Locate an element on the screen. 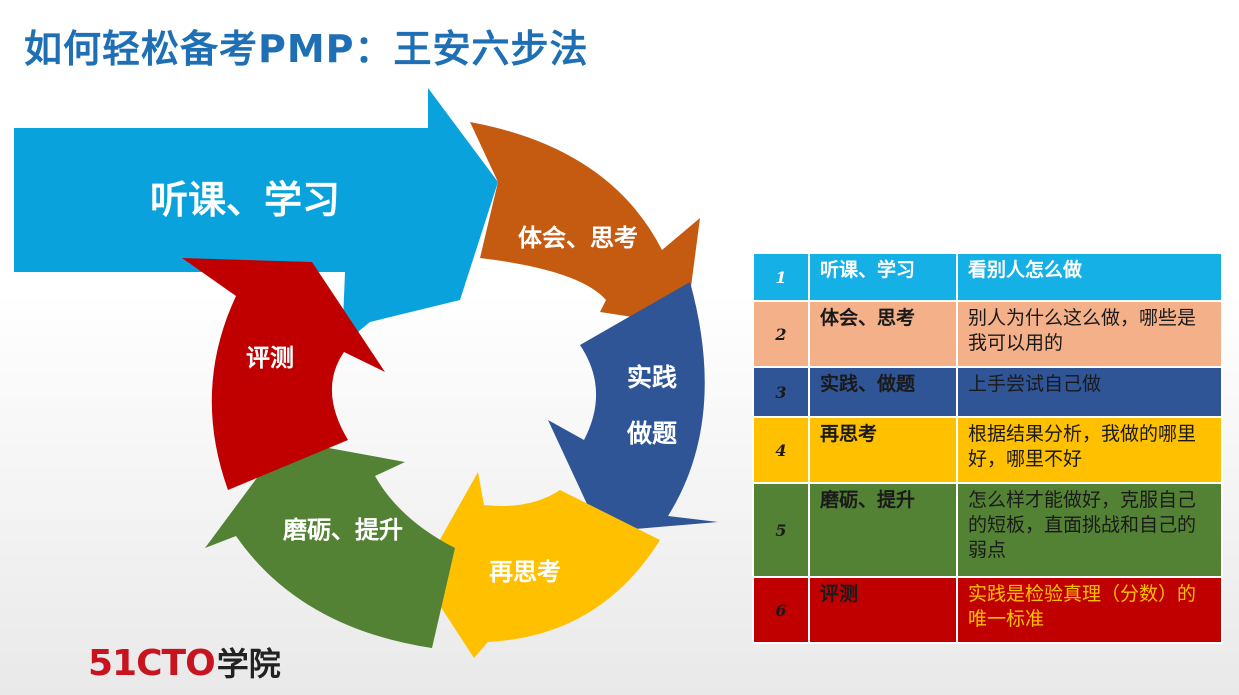 The image size is (1239, 695). table-row: 5 磨砺、提升 怎么样才能做好，克服自己的短板，直面挑战和自己的弱点 is located at coordinates (987, 530).